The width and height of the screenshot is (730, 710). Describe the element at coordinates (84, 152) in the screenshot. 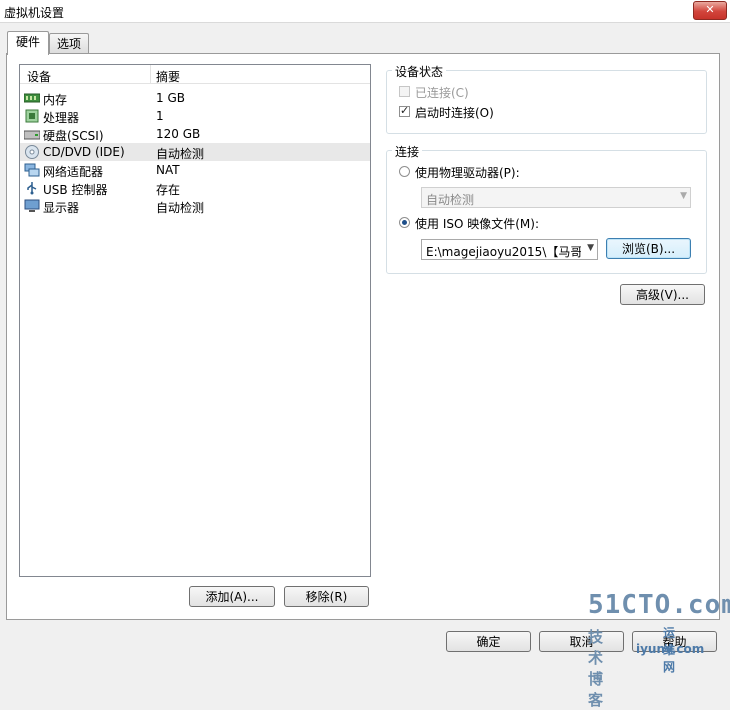

I see `device-name: CD/DVD (IDE)` at that location.